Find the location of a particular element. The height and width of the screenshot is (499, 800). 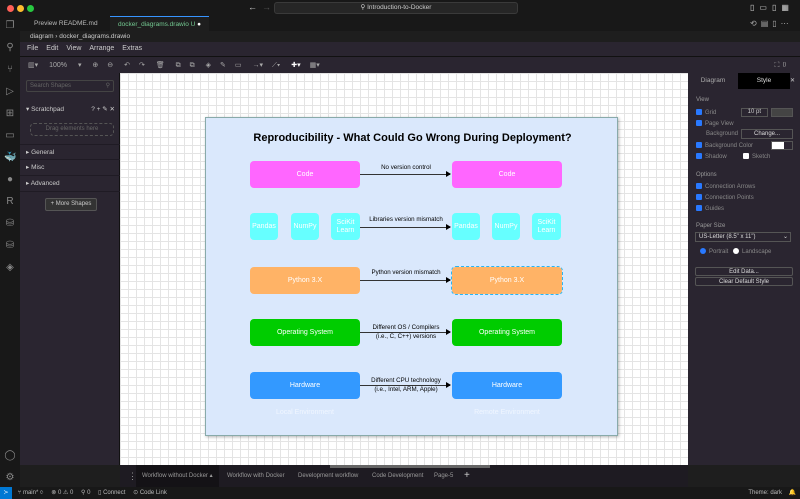

grid-size-input: 10 pt is located at coordinates (754, 112).